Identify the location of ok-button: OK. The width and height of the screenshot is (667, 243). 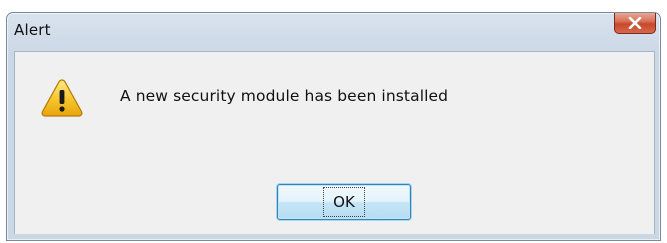
(344, 202).